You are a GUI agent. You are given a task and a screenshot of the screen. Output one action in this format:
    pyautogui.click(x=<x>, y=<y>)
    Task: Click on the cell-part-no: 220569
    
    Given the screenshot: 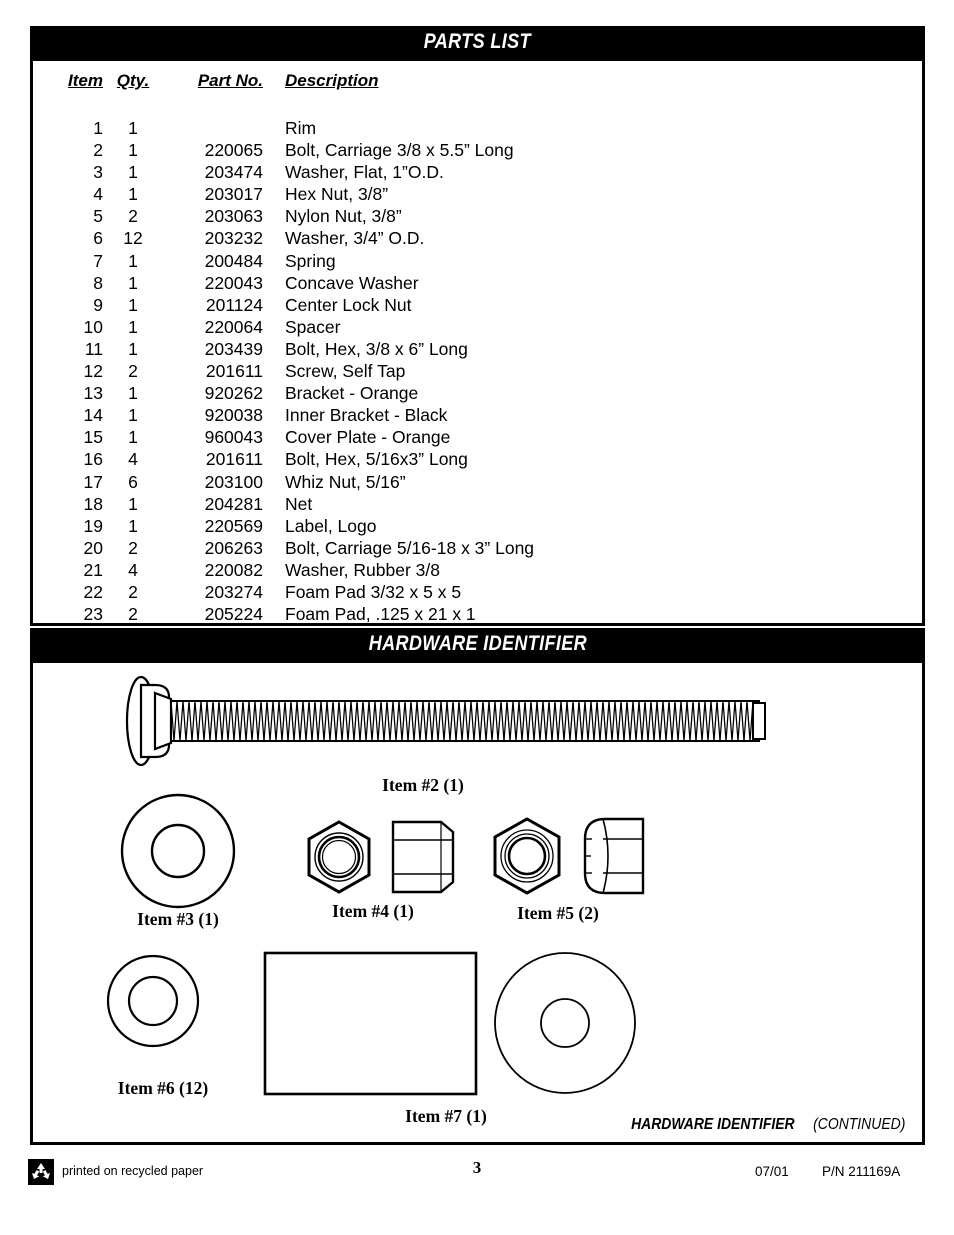 What is the action you would take?
    pyautogui.click(x=233, y=525)
    